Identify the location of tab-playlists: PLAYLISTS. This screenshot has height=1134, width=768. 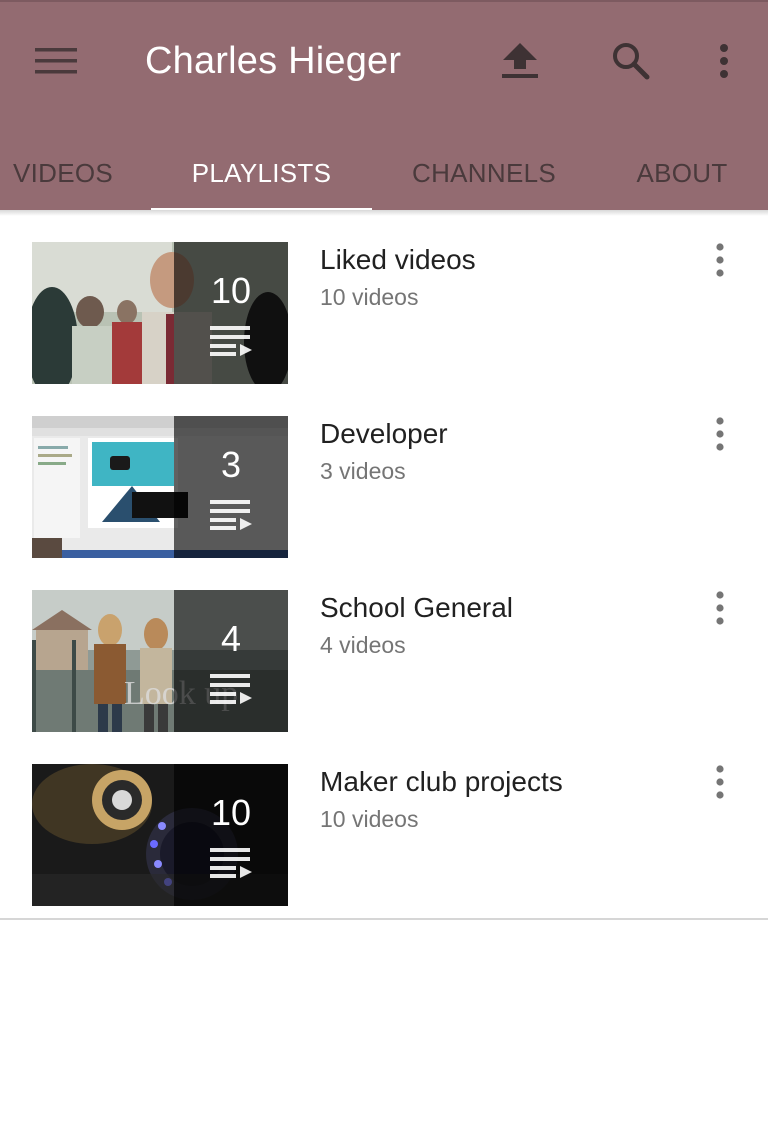
(261, 173).